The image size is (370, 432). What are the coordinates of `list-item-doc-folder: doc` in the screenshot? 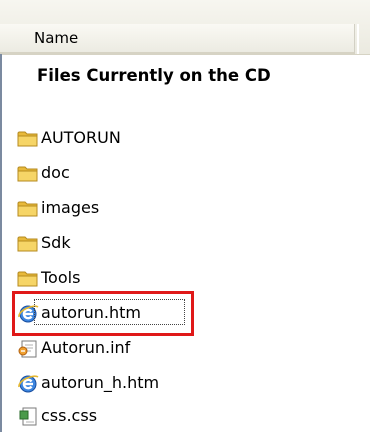 It's located at (187, 172).